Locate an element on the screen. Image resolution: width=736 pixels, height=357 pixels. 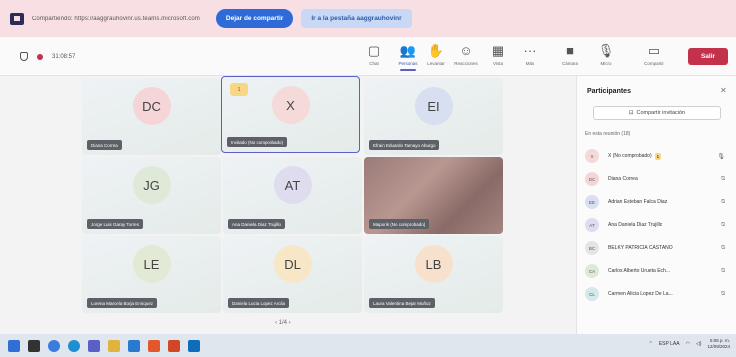
view-button: ▦ Vista is located at coordinates (498, 54).